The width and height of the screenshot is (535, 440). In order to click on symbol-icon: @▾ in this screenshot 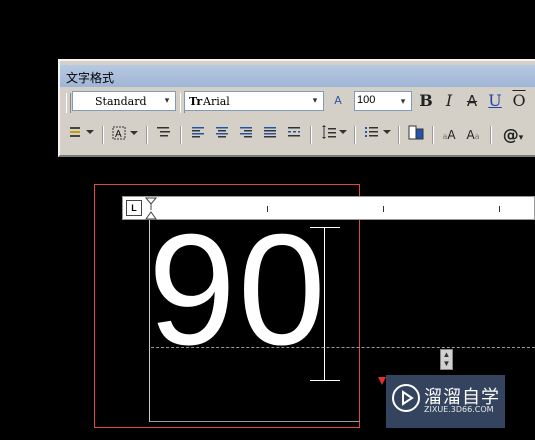, I will do `click(513, 135)`.